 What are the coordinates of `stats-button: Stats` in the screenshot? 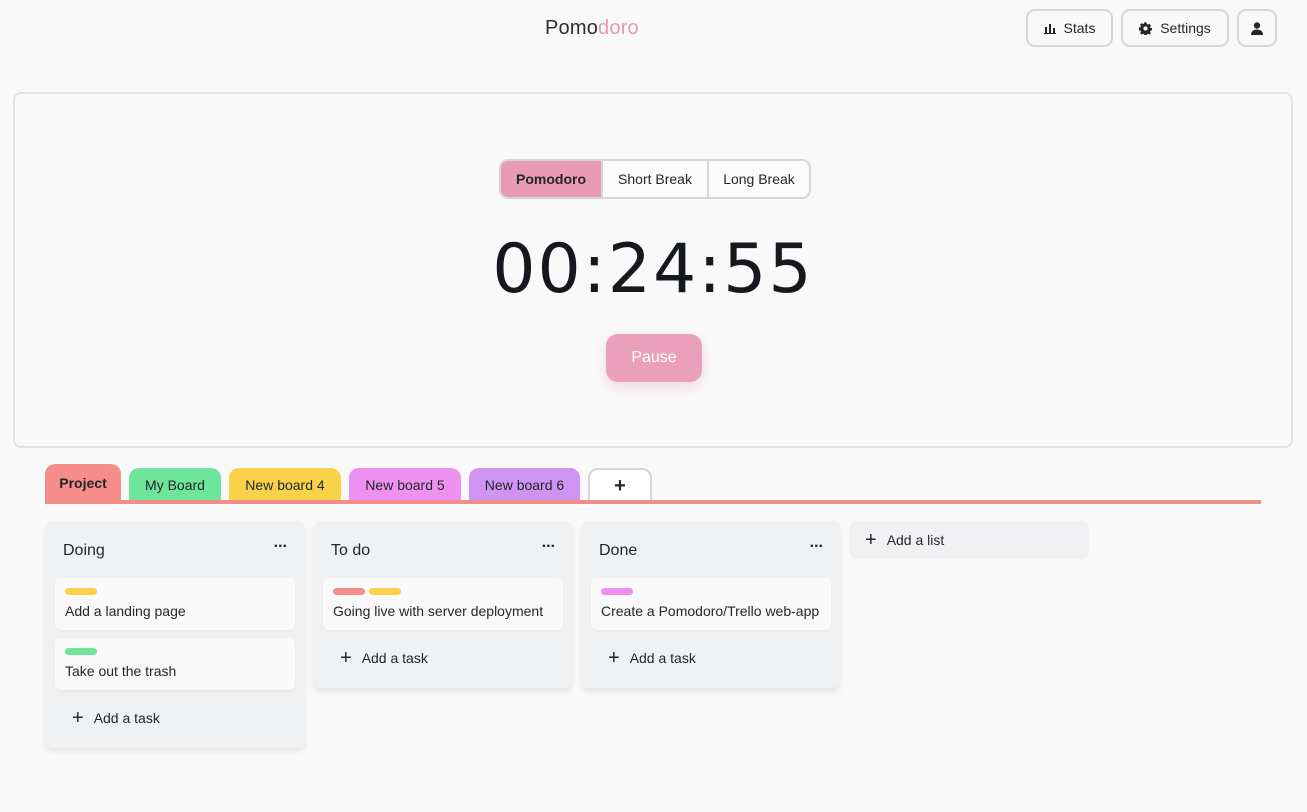 It's located at (1069, 28).